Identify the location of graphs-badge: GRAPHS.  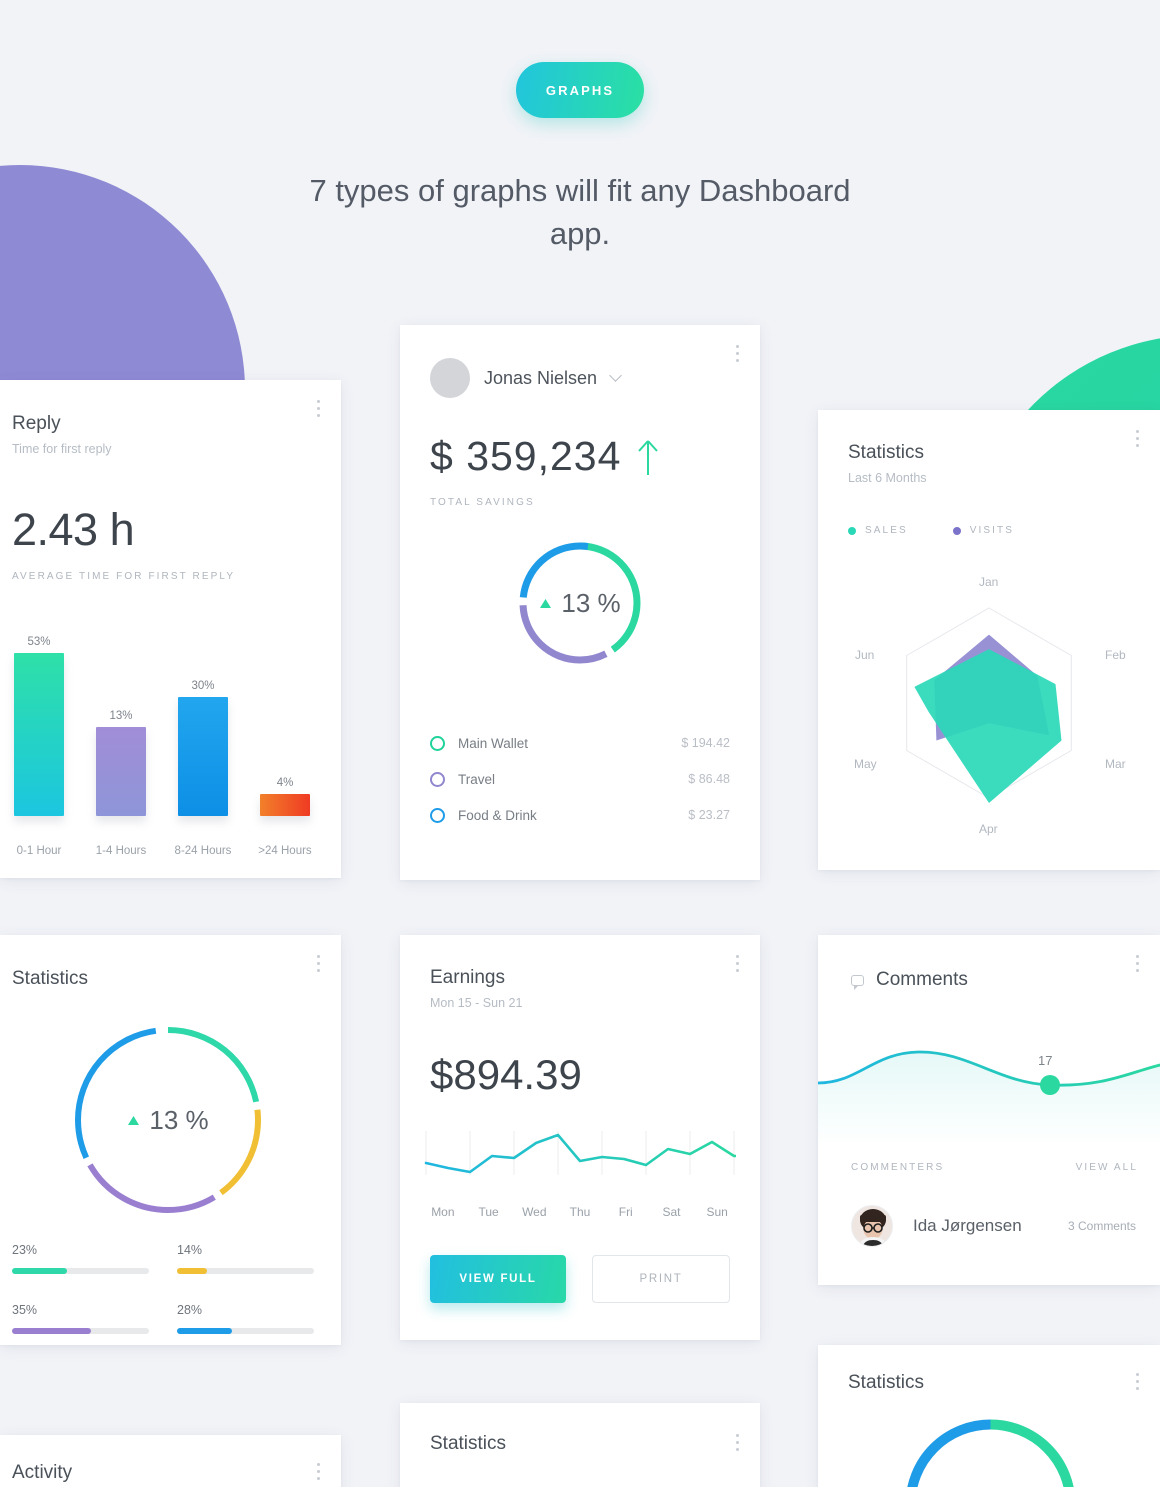
(580, 90).